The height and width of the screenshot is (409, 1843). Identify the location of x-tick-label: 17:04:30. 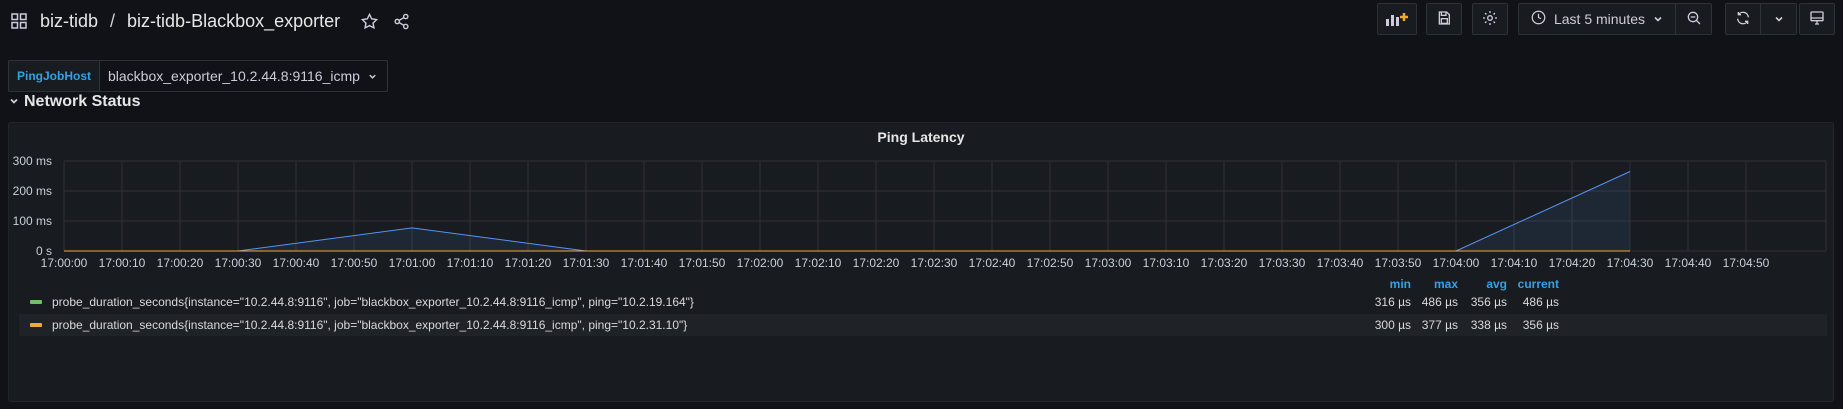
(1630, 263).